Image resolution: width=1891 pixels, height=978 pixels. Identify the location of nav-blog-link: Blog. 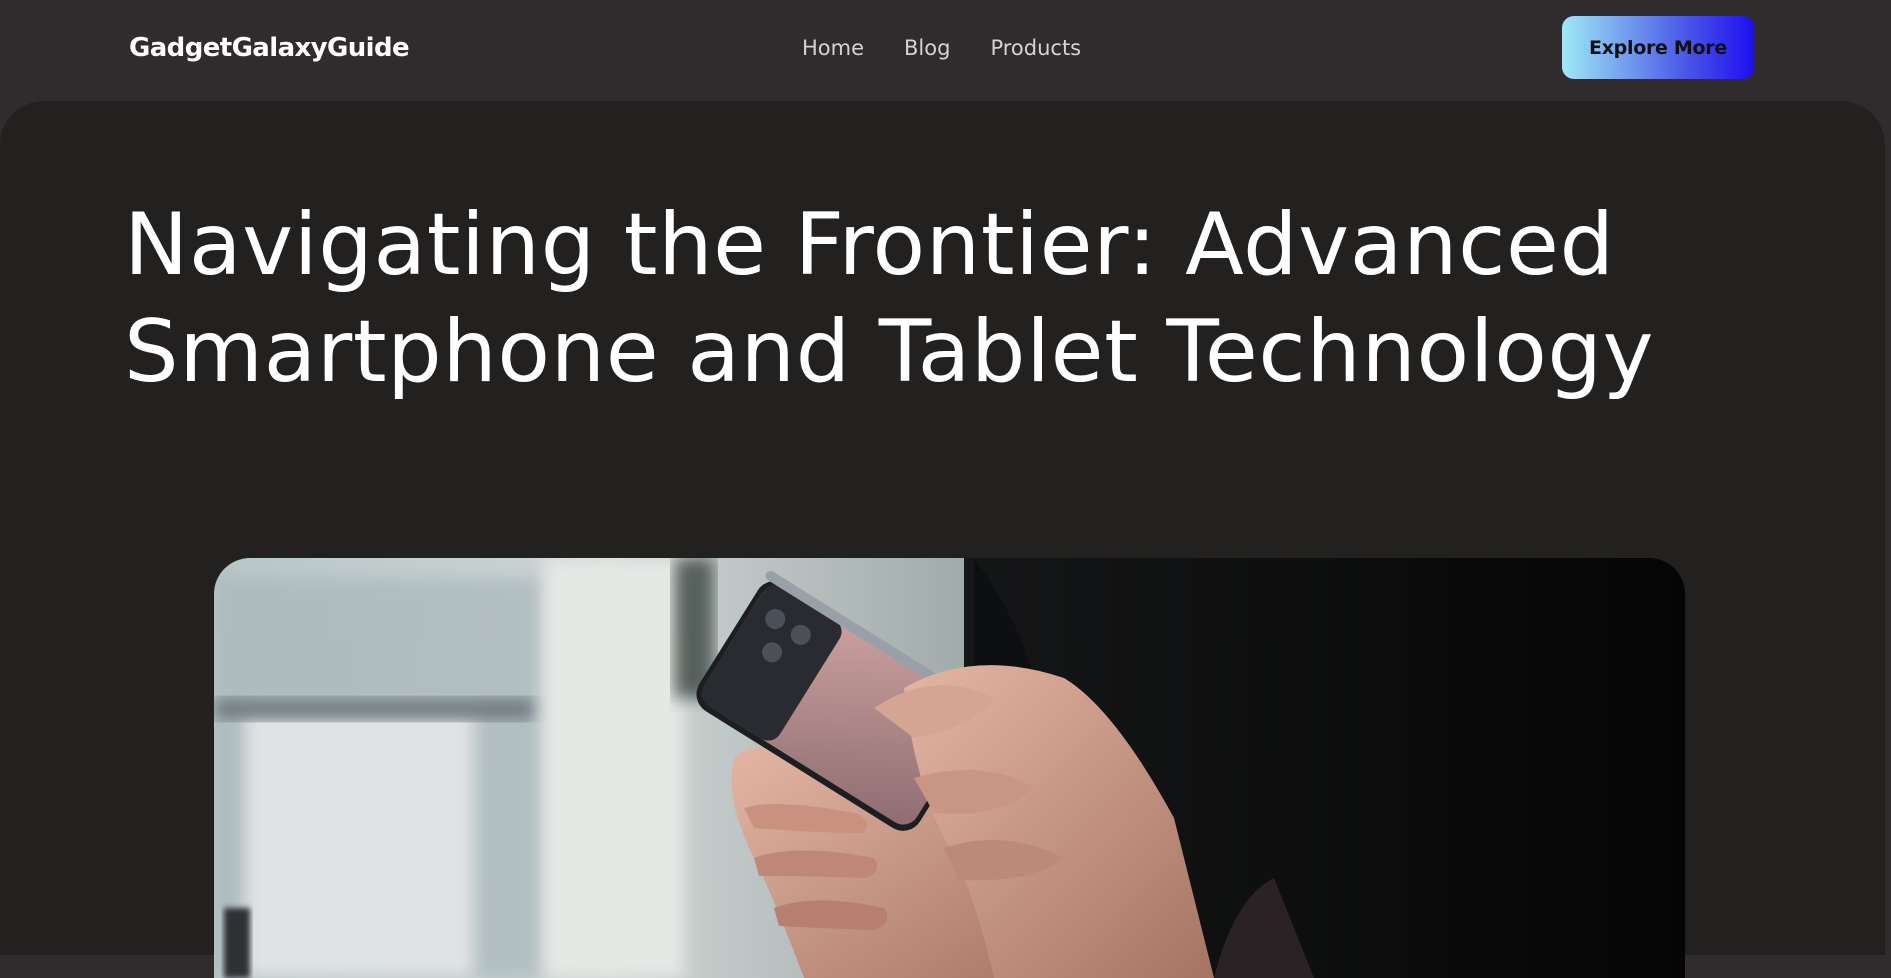
(927, 48).